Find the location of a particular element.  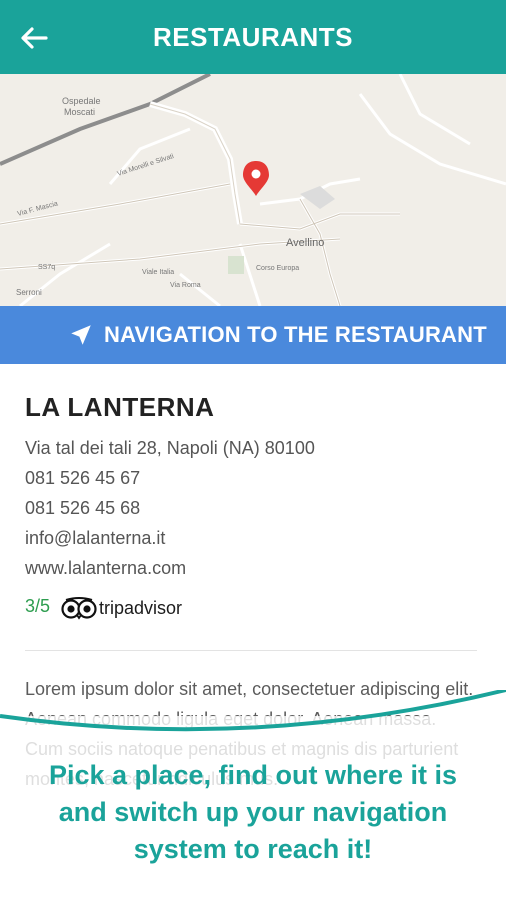

promo-line-3: system to reach it! is located at coordinates (253, 849).